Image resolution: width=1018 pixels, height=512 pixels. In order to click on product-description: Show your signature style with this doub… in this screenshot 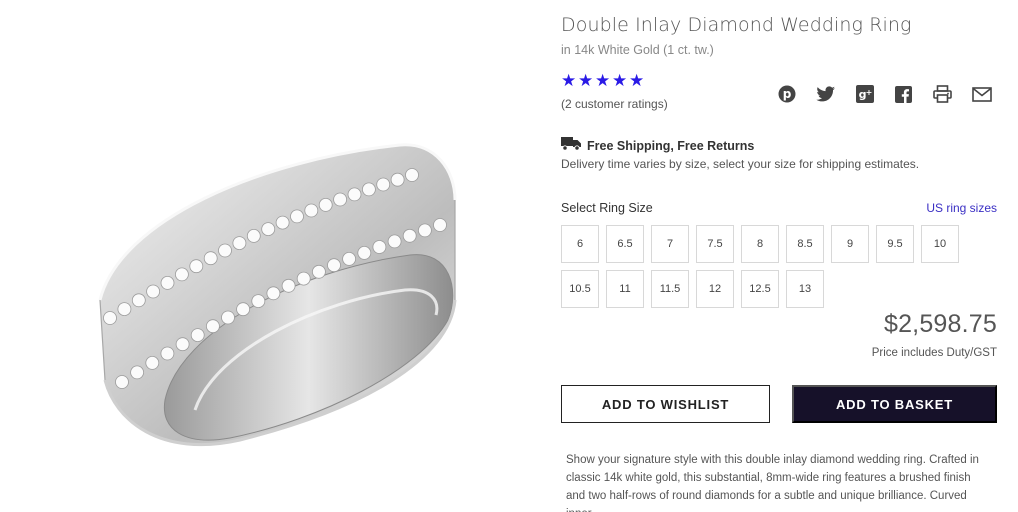, I will do `click(772, 483)`.